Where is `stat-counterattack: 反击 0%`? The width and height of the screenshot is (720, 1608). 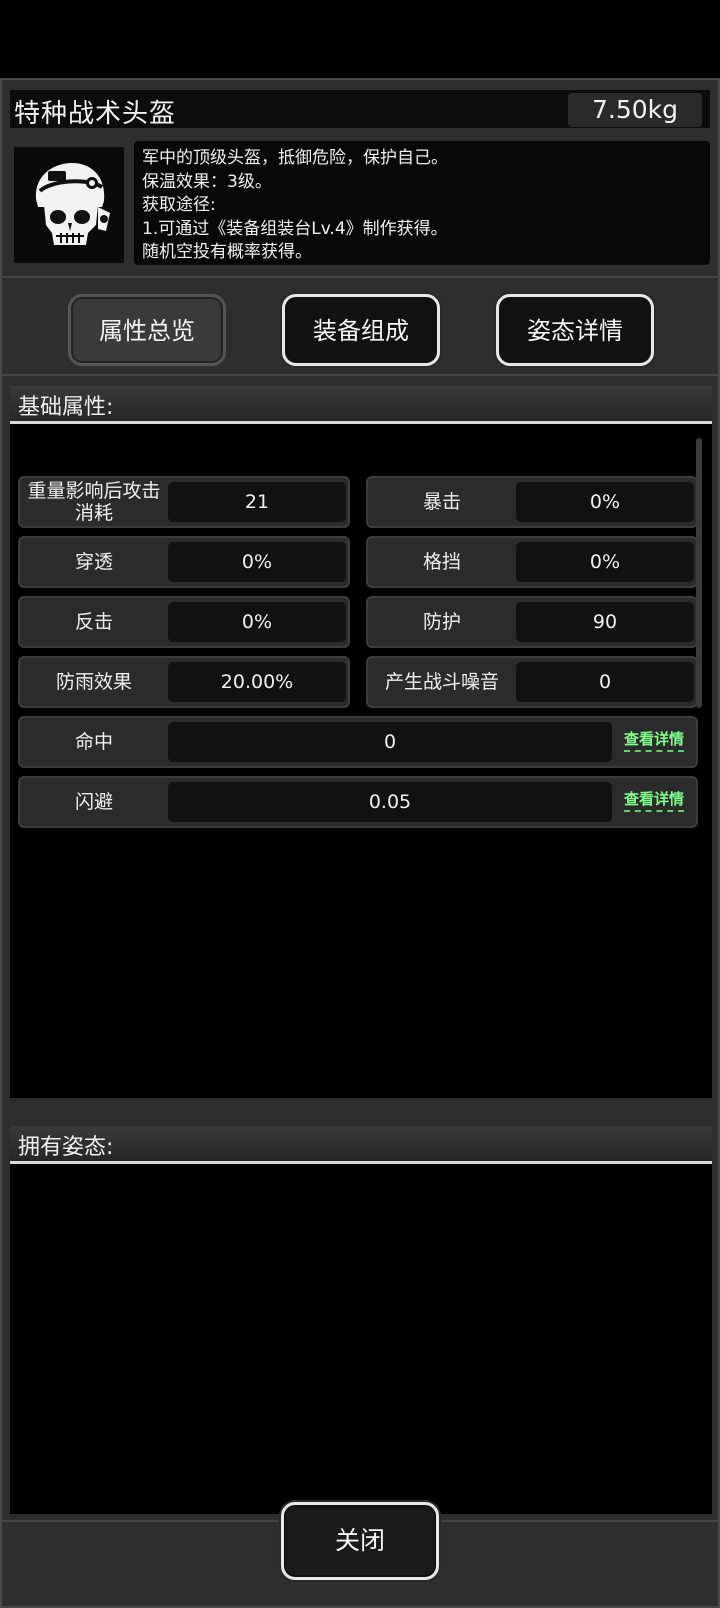 stat-counterattack: 反击 0% is located at coordinates (184, 622).